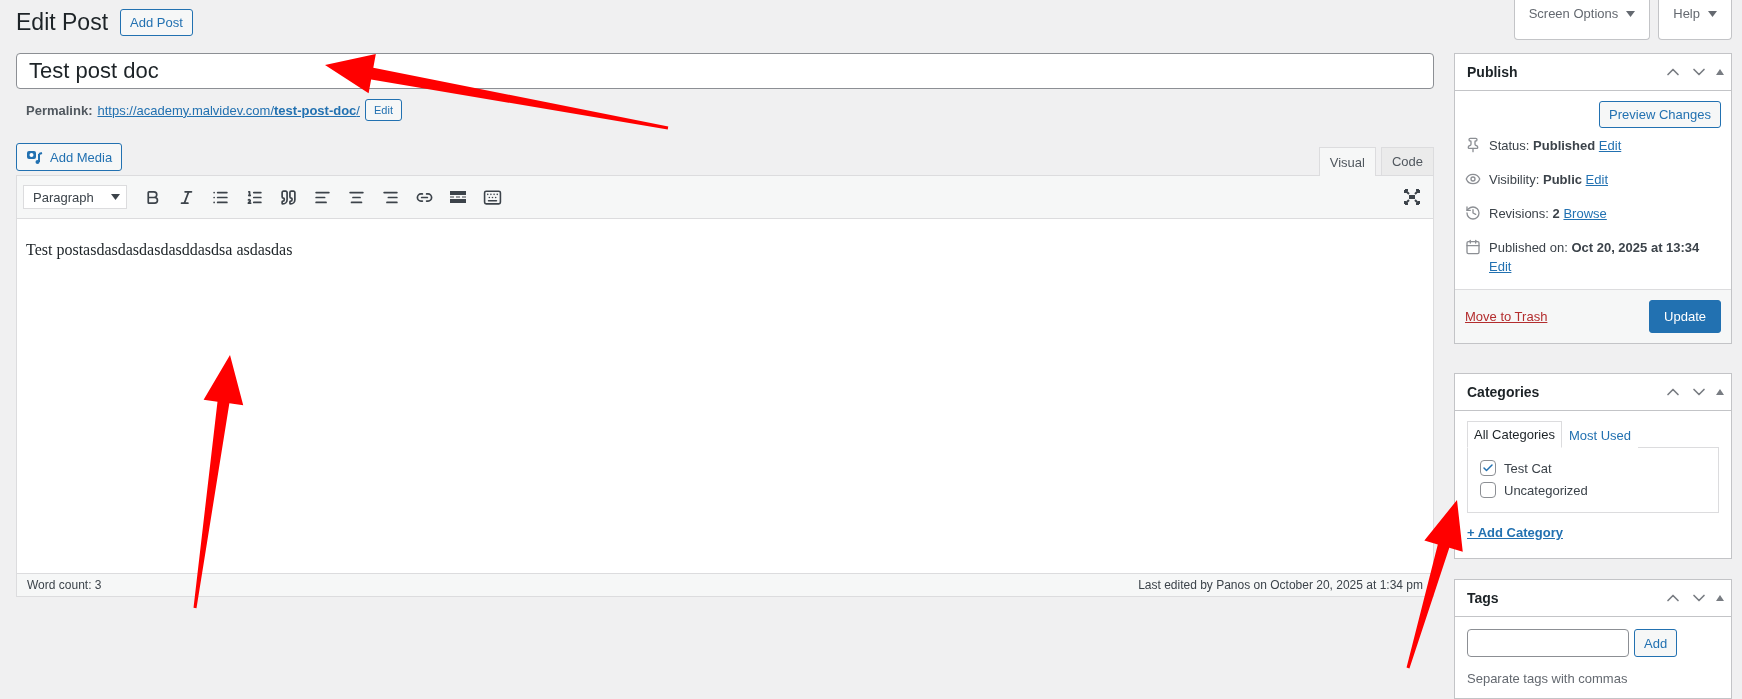  Describe the element at coordinates (1506, 316) in the screenshot. I see `move-to-trash-link: Move to Trash` at that location.